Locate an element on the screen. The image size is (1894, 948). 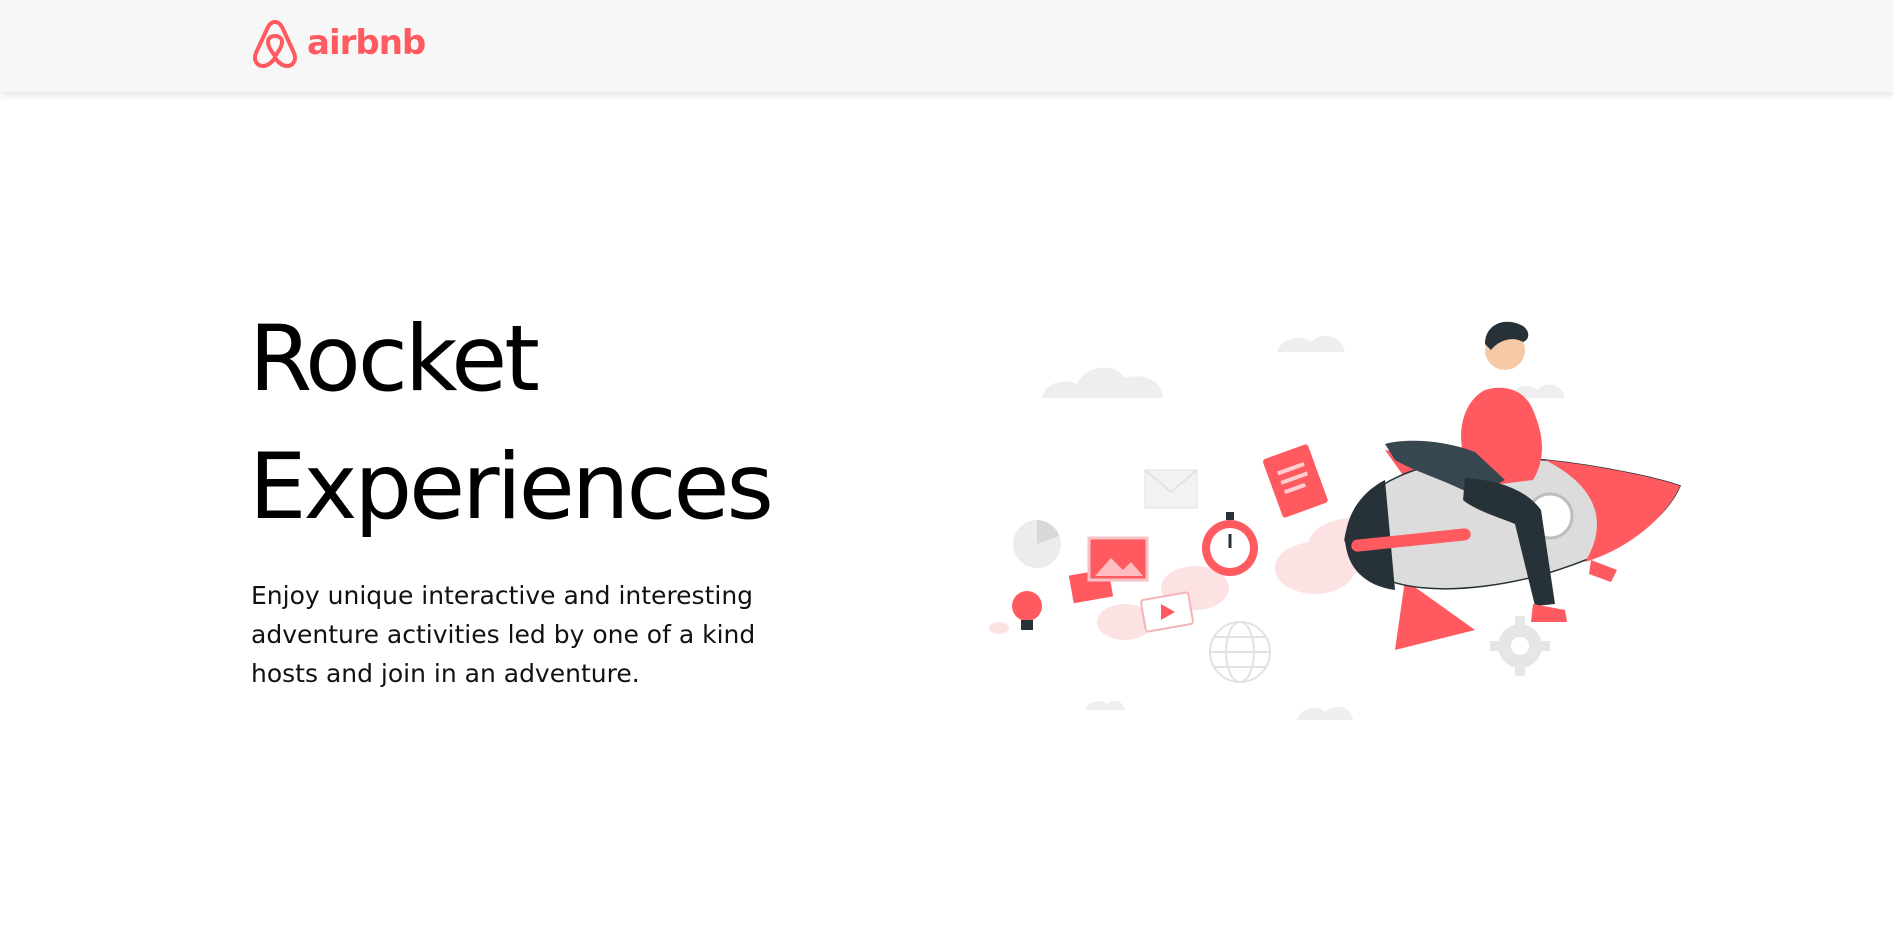
document-icon is located at coordinates (1295, 481).